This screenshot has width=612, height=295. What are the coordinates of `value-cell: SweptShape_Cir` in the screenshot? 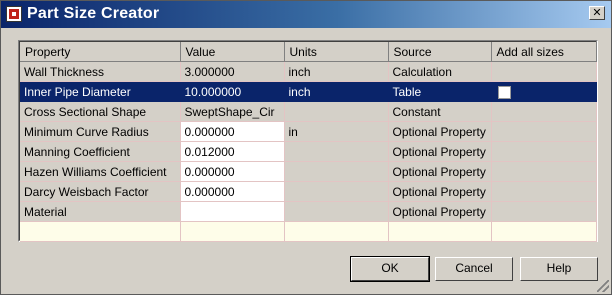 It's located at (232, 111).